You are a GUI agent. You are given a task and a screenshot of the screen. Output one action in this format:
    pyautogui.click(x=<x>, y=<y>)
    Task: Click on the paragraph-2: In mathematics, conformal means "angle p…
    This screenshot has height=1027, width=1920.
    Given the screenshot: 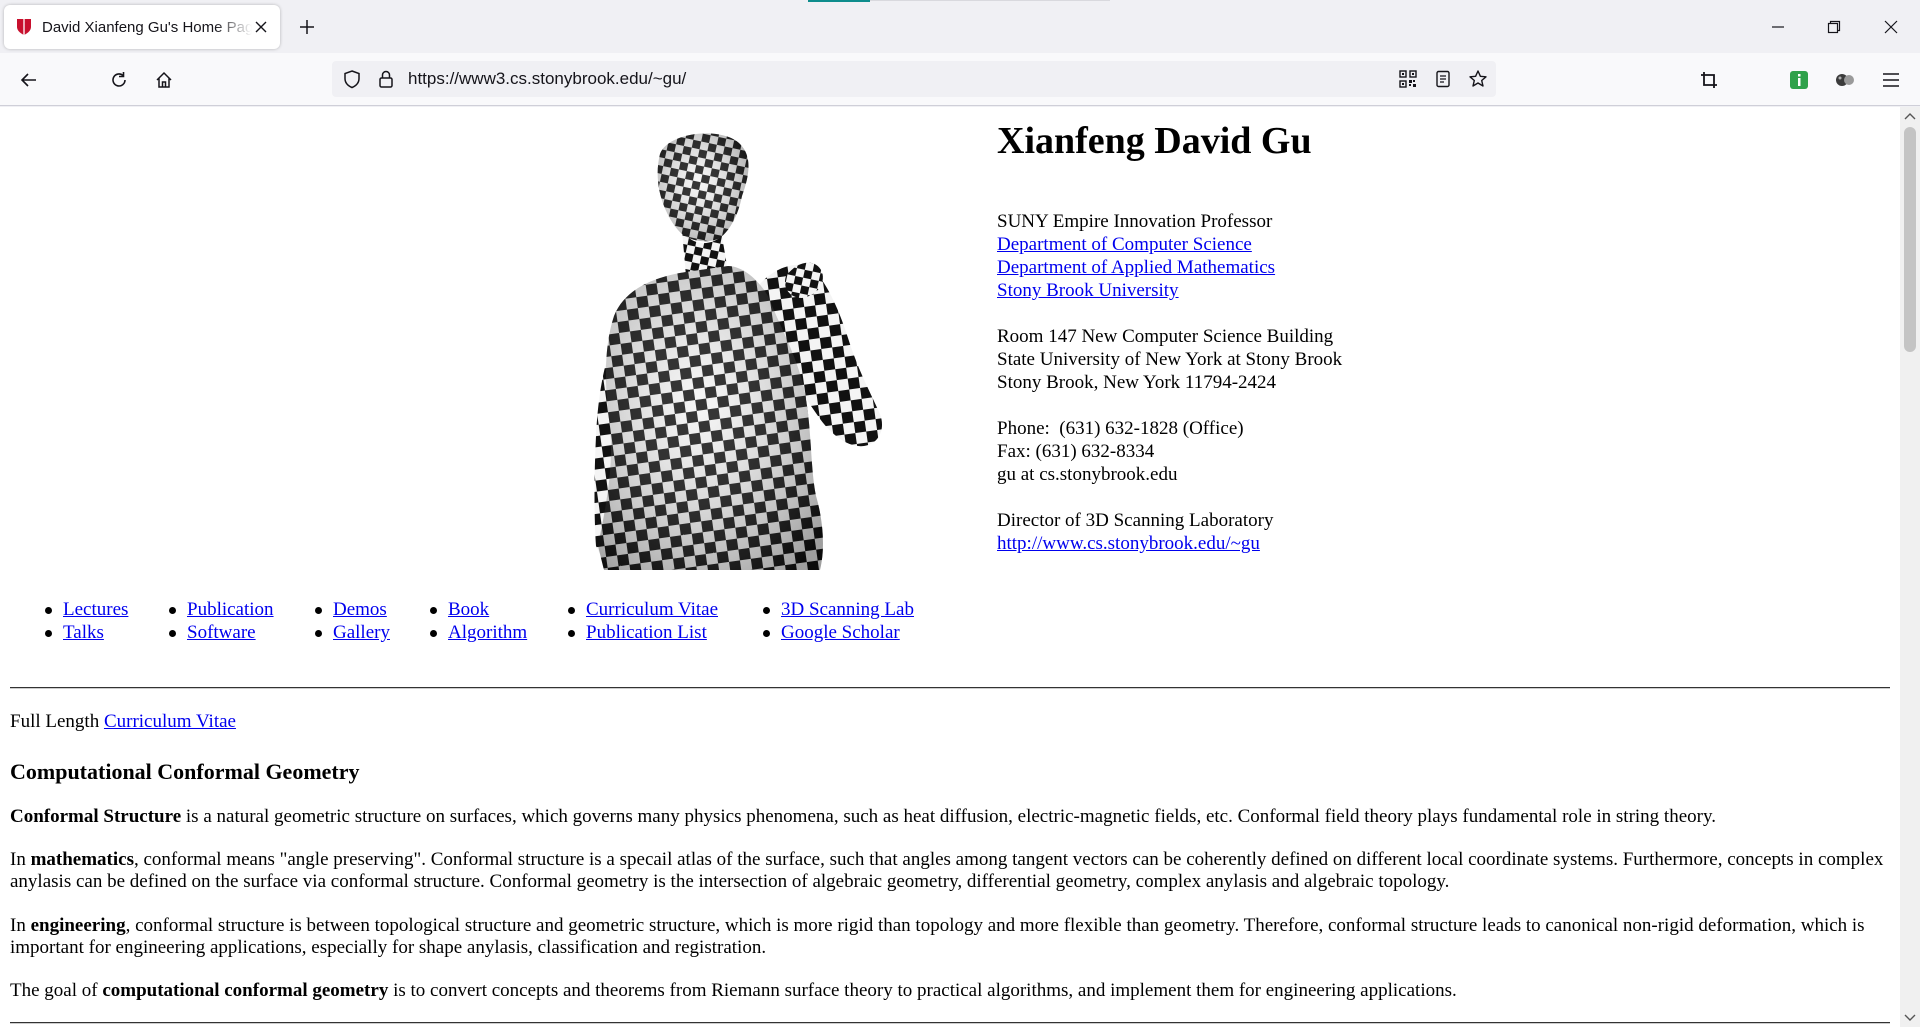 What is the action you would take?
    pyautogui.click(x=950, y=871)
    